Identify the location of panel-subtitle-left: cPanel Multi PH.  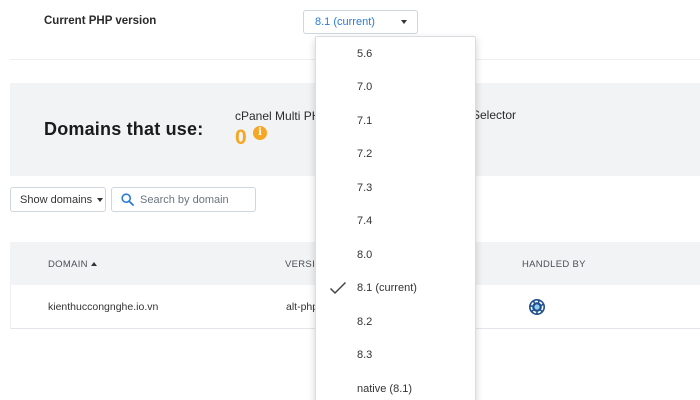
(278, 116).